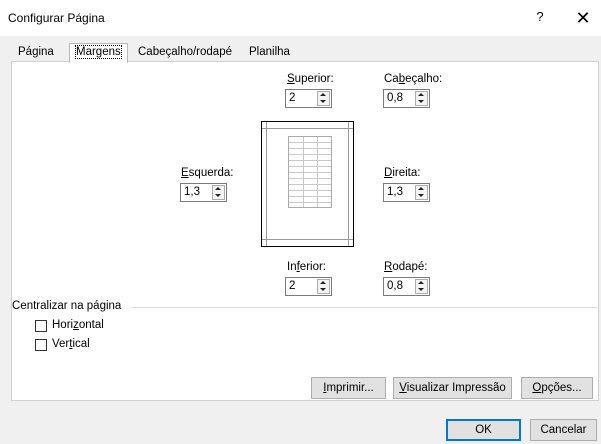 The image size is (601, 444). Describe the element at coordinates (395, 98) in the screenshot. I see `cabecalho-value: 0,8` at that location.